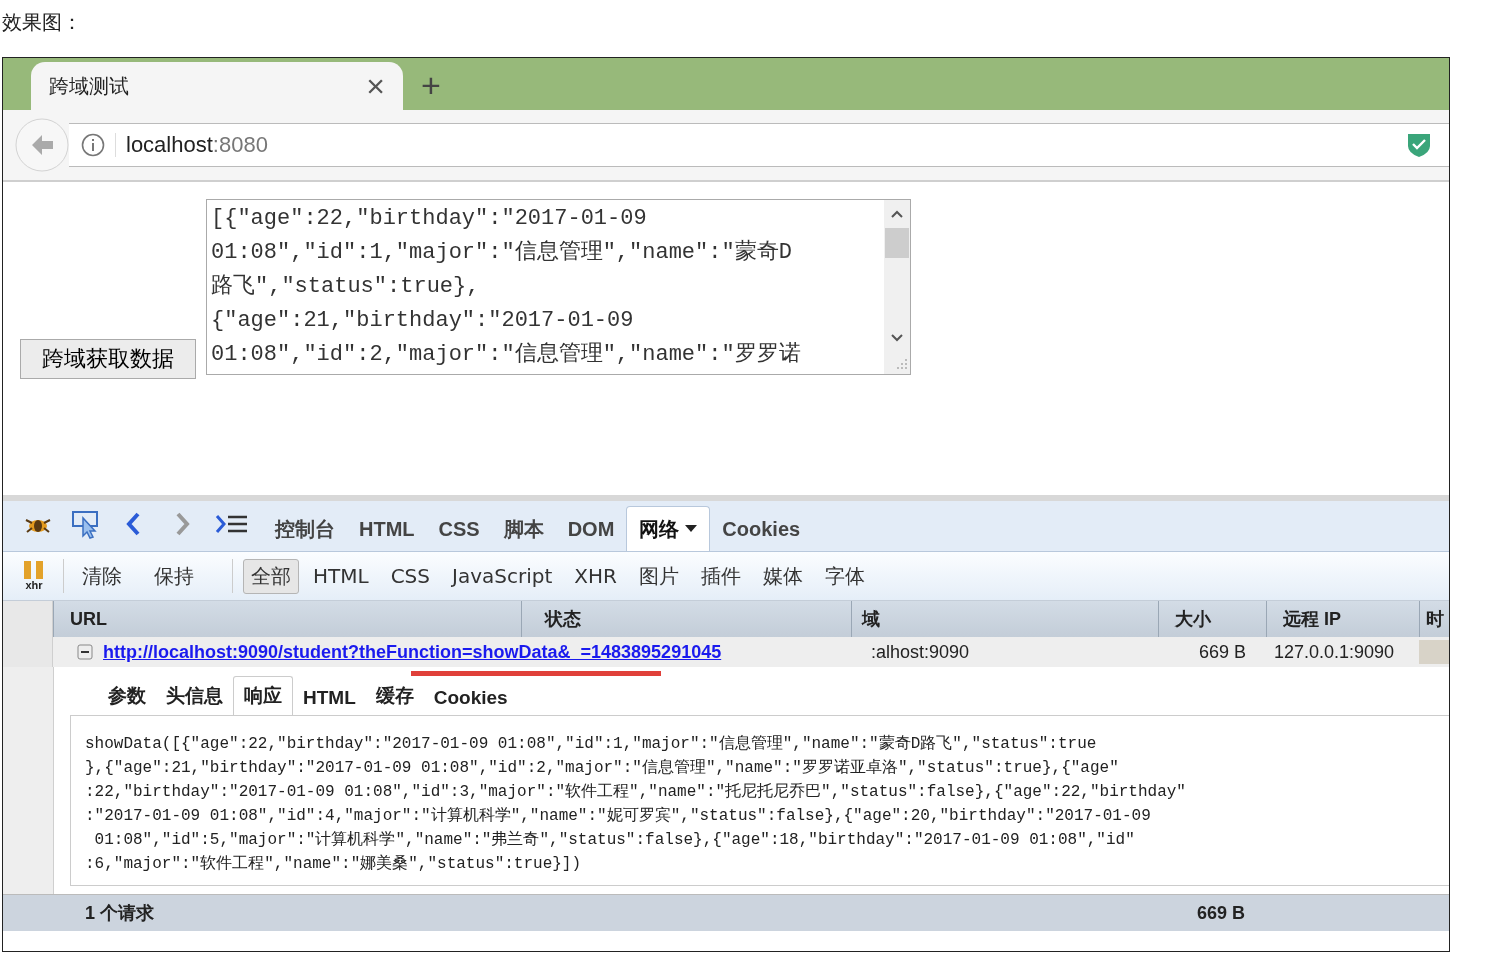  I want to click on filter-button: 全部, so click(271, 576).